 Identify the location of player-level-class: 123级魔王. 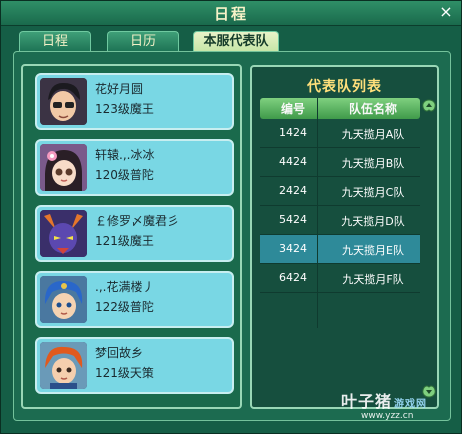
(124, 109).